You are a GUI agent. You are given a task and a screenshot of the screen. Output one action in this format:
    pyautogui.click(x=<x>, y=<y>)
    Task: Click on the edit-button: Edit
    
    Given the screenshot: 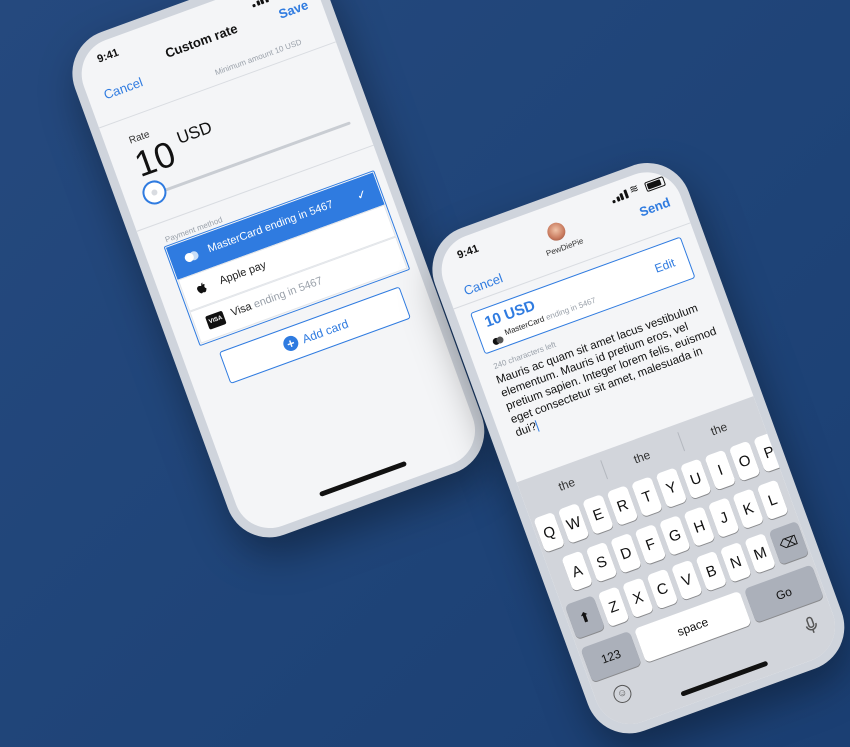 What is the action you would take?
    pyautogui.click(x=665, y=266)
    